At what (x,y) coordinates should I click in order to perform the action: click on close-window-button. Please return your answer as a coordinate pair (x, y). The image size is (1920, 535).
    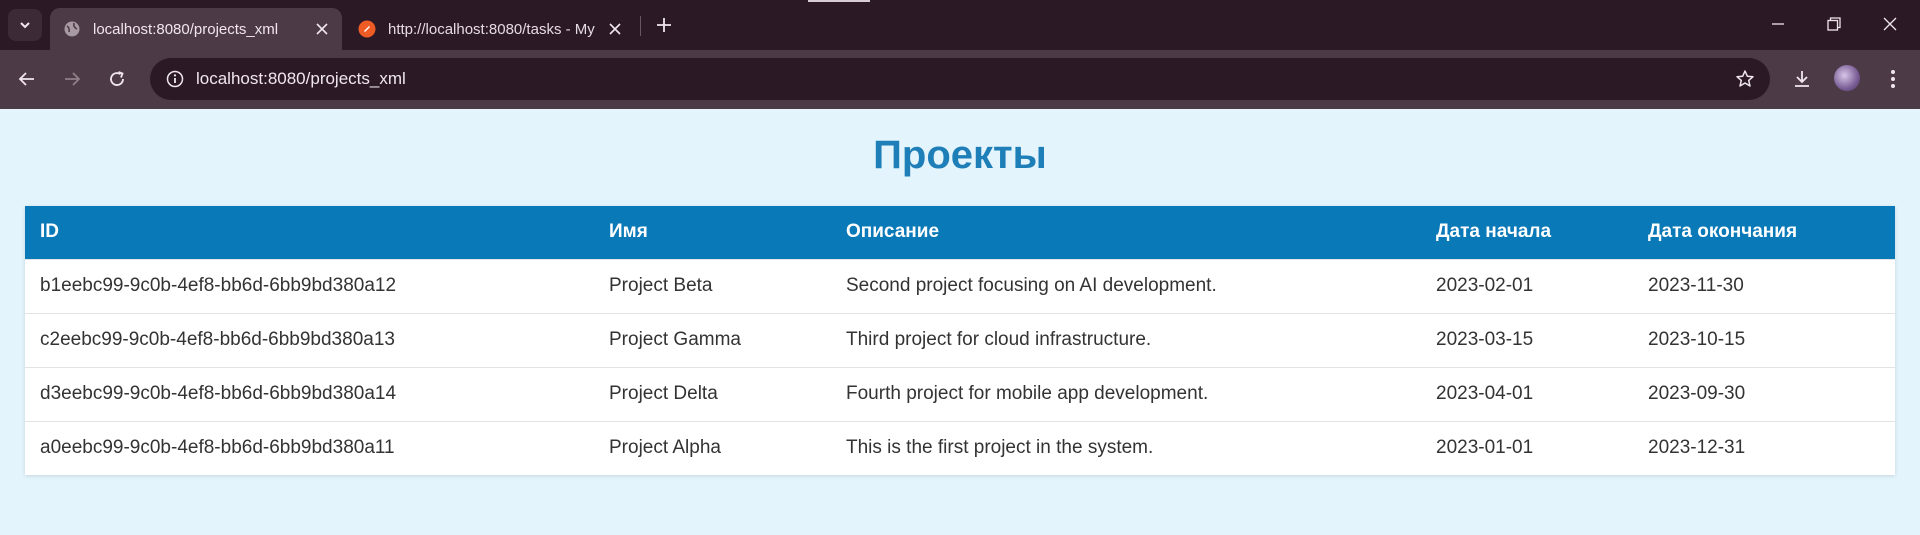
    Looking at the image, I should click on (1890, 24).